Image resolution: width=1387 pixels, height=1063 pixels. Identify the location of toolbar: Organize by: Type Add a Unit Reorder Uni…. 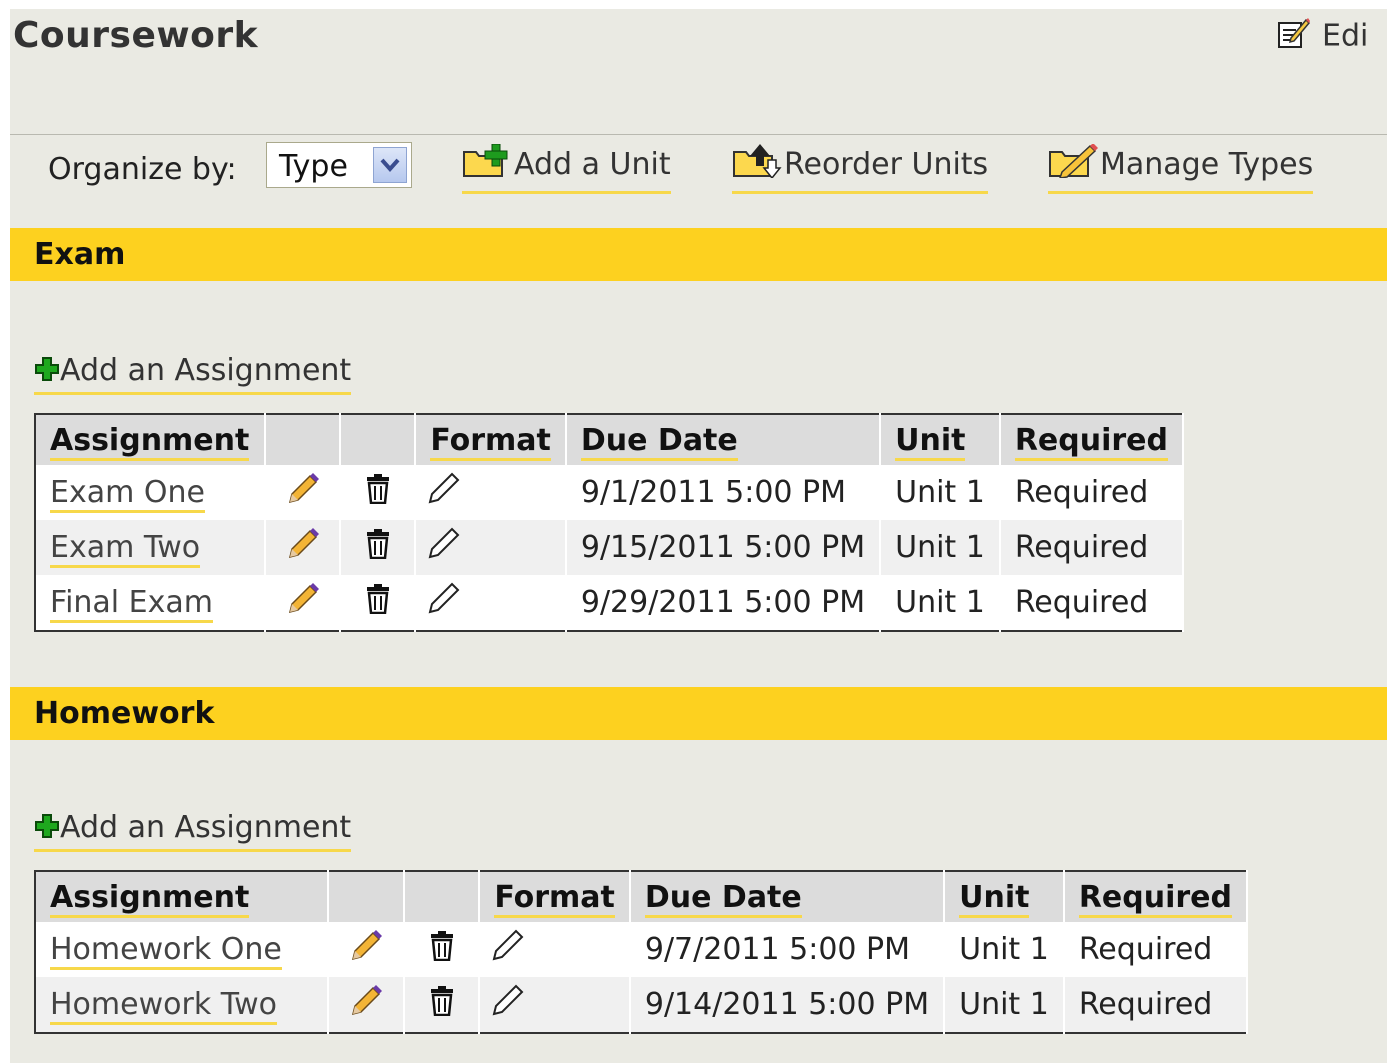
(698, 172).